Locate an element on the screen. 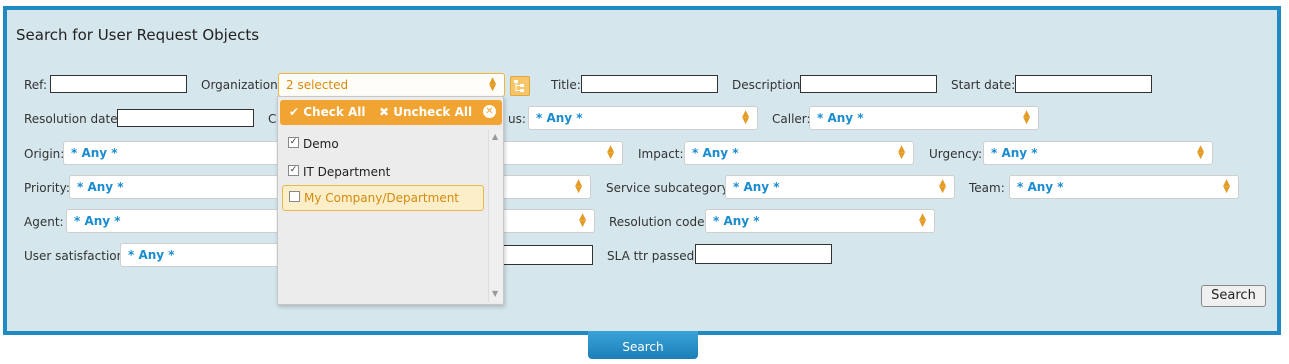 The image size is (1289, 364). dropdown-header: ✔ Check All ✖ Uncheck All ✕ is located at coordinates (391, 112).